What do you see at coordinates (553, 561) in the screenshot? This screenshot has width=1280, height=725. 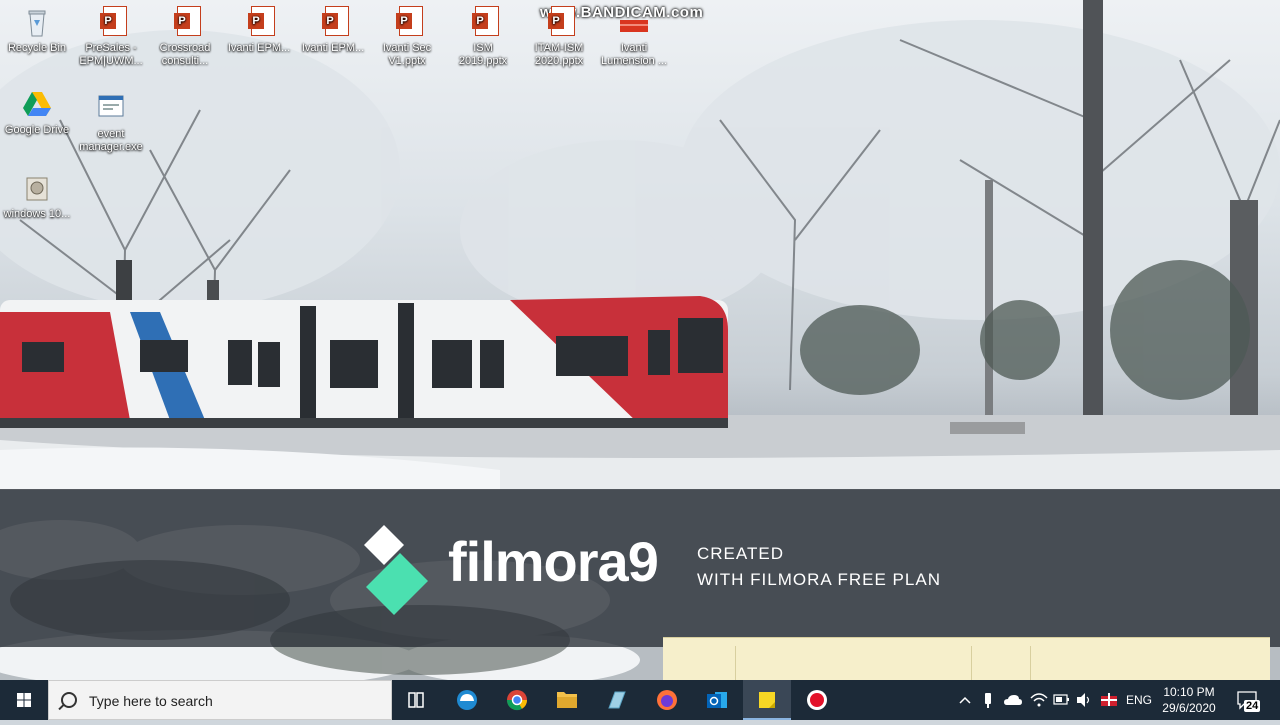 I see `filmora-brand: filmora9` at bounding box center [553, 561].